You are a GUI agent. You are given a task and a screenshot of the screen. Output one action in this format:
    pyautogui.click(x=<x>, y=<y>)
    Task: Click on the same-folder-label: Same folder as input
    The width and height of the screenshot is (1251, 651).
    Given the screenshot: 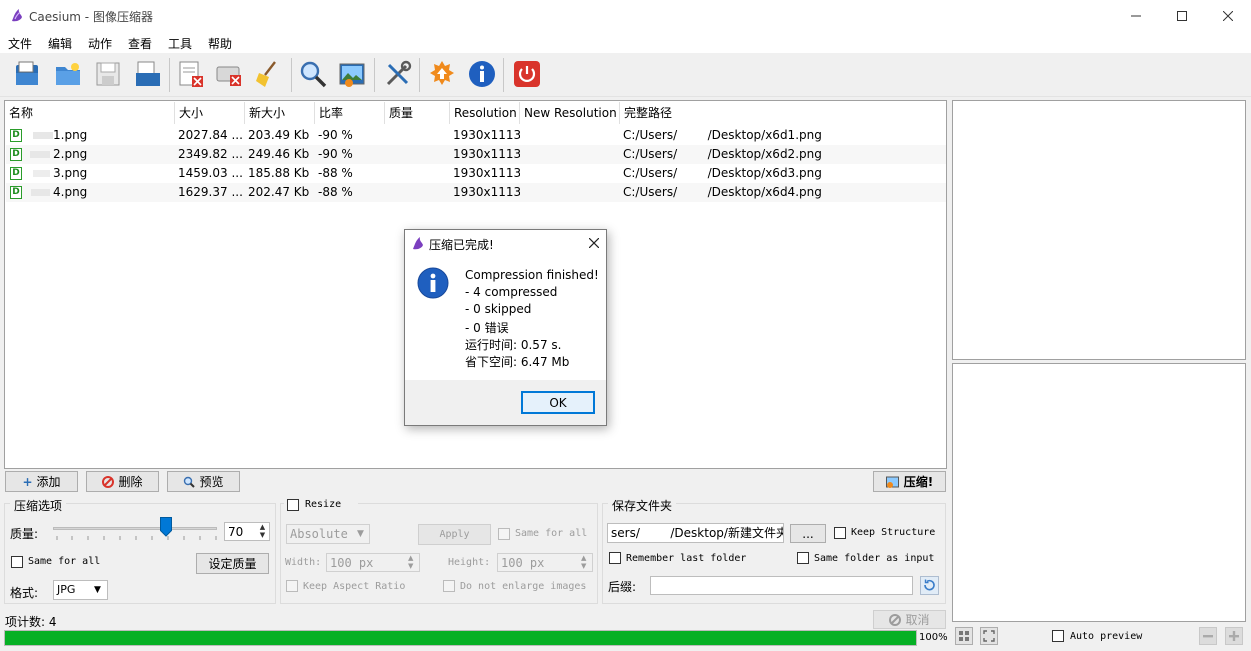 What is the action you would take?
    pyautogui.click(x=874, y=558)
    